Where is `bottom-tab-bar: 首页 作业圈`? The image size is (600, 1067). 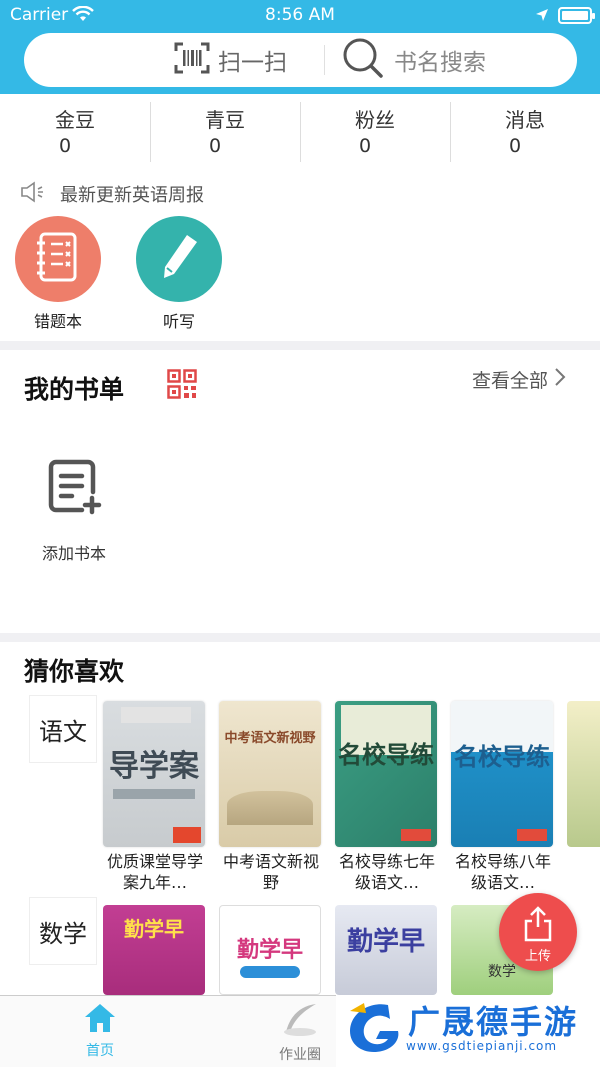
bottom-tab-bar: 首页 作业圈 is located at coordinates (170, 1031).